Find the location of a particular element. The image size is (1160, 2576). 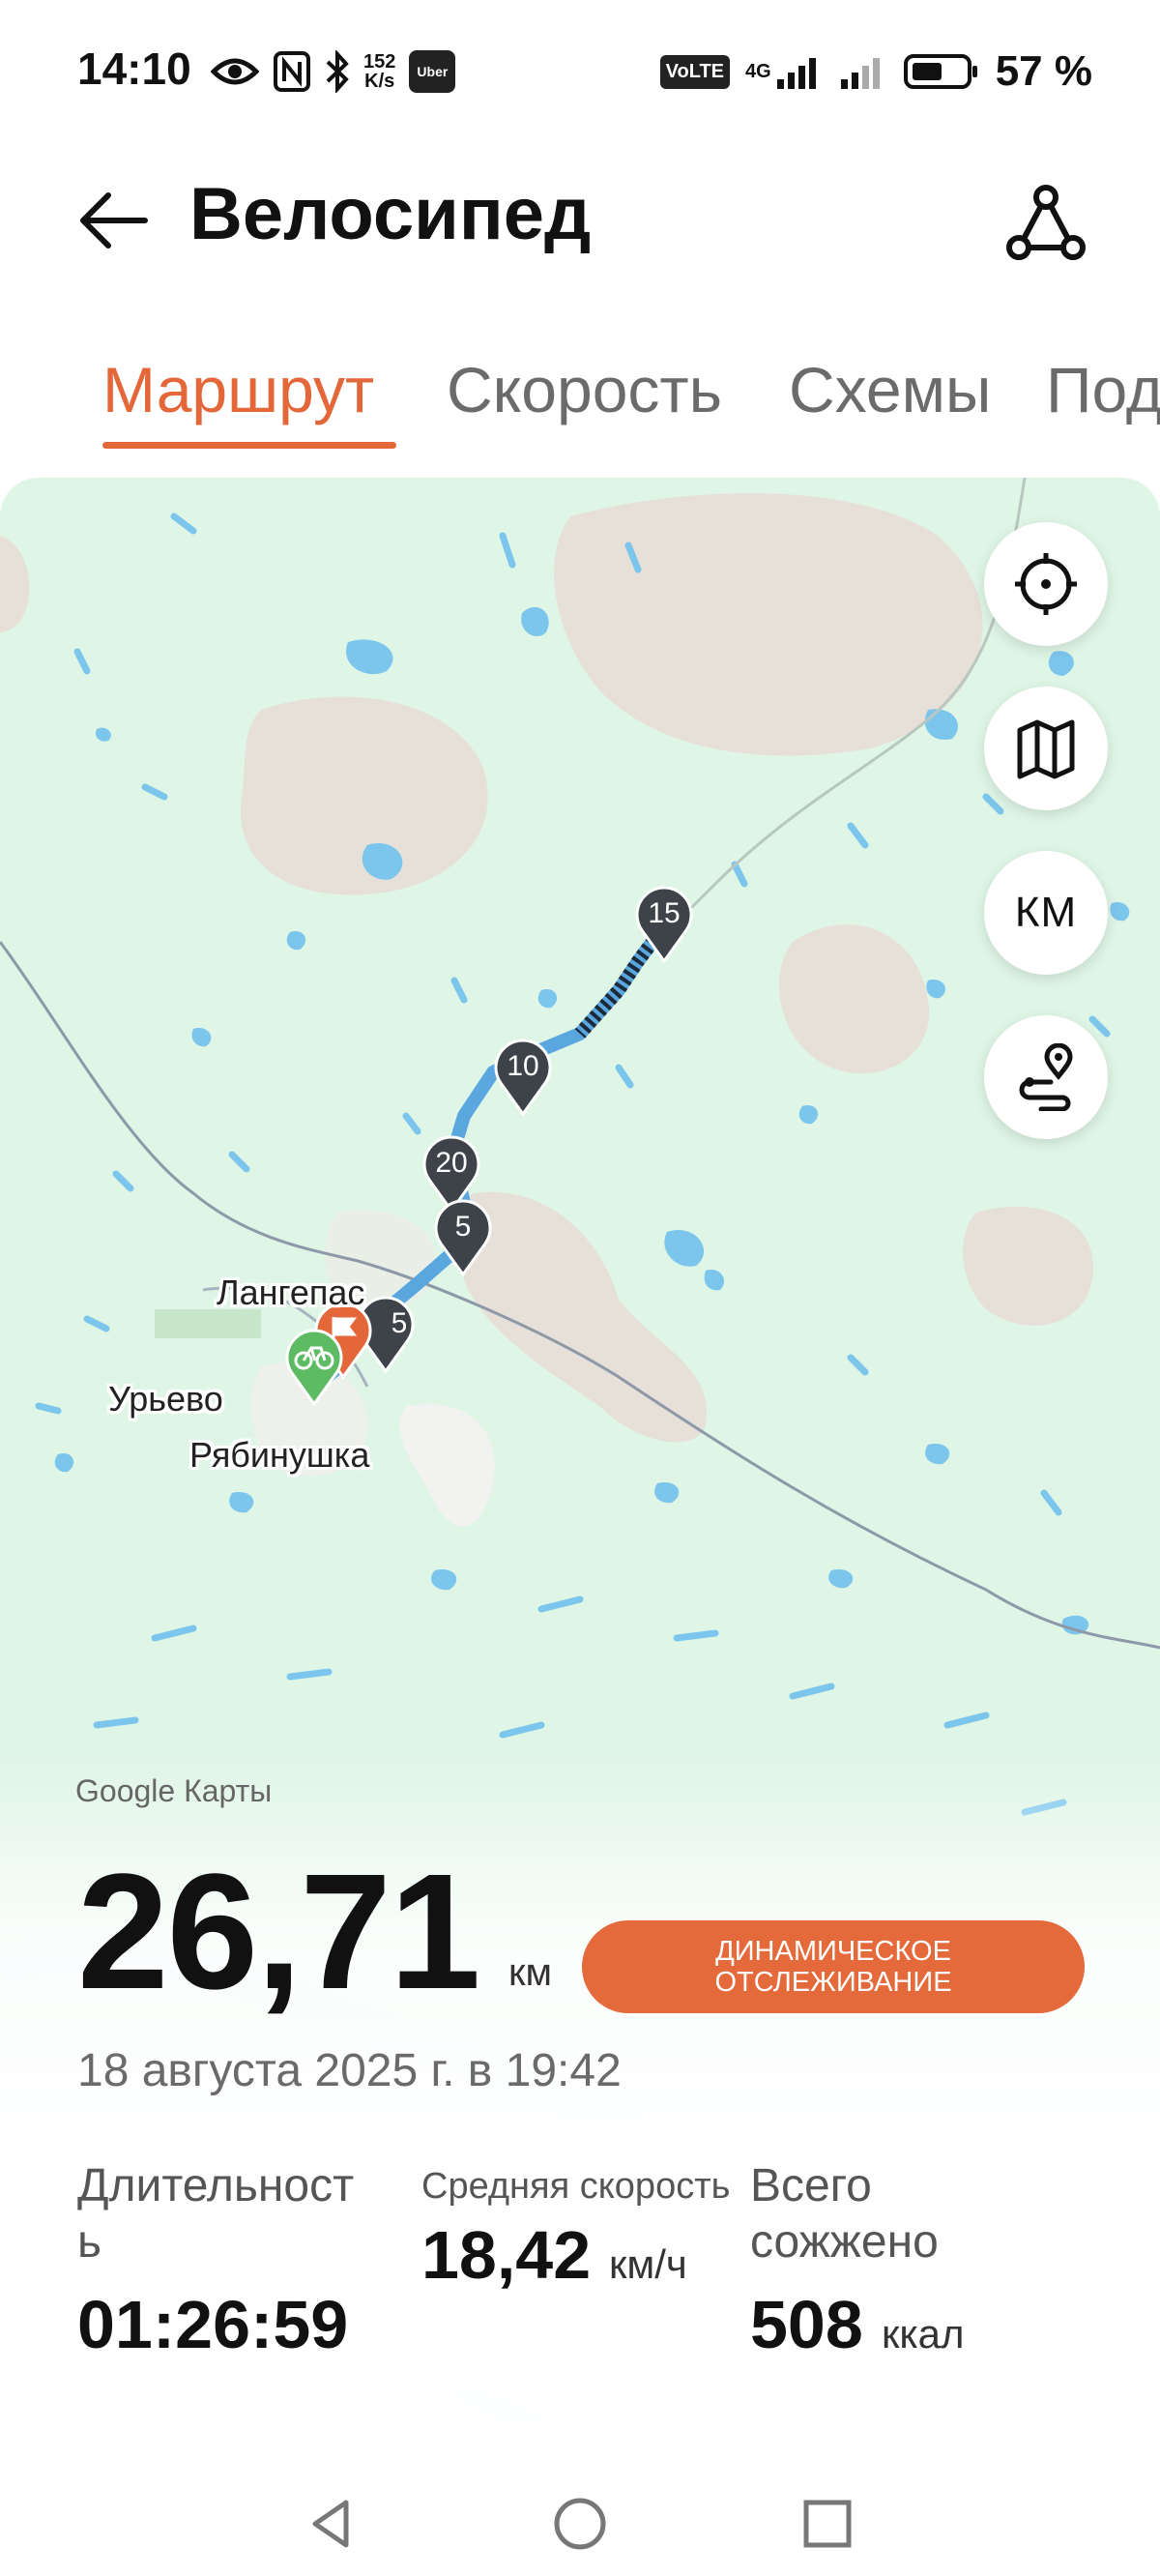

status-time: 14:10 is located at coordinates (134, 69).